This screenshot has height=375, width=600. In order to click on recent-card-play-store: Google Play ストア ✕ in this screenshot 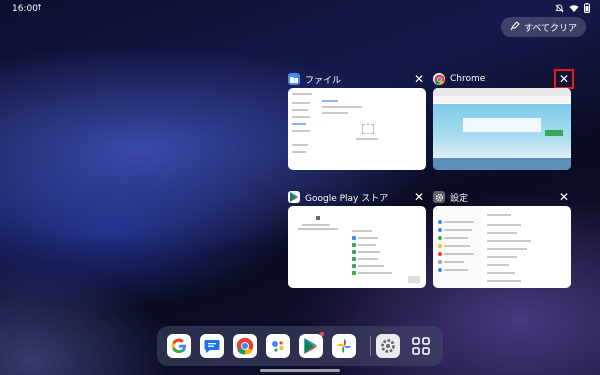, I will do `click(357, 238)`.